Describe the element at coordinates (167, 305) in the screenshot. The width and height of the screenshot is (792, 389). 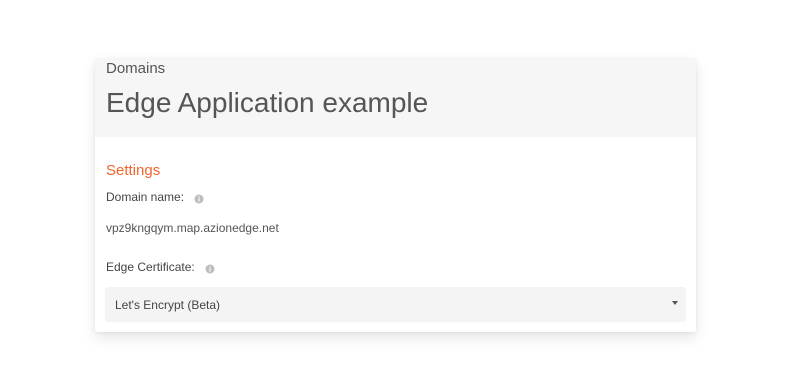
I see `edge-certificate-selected-value: Let's Encrypt (Beta)` at that location.